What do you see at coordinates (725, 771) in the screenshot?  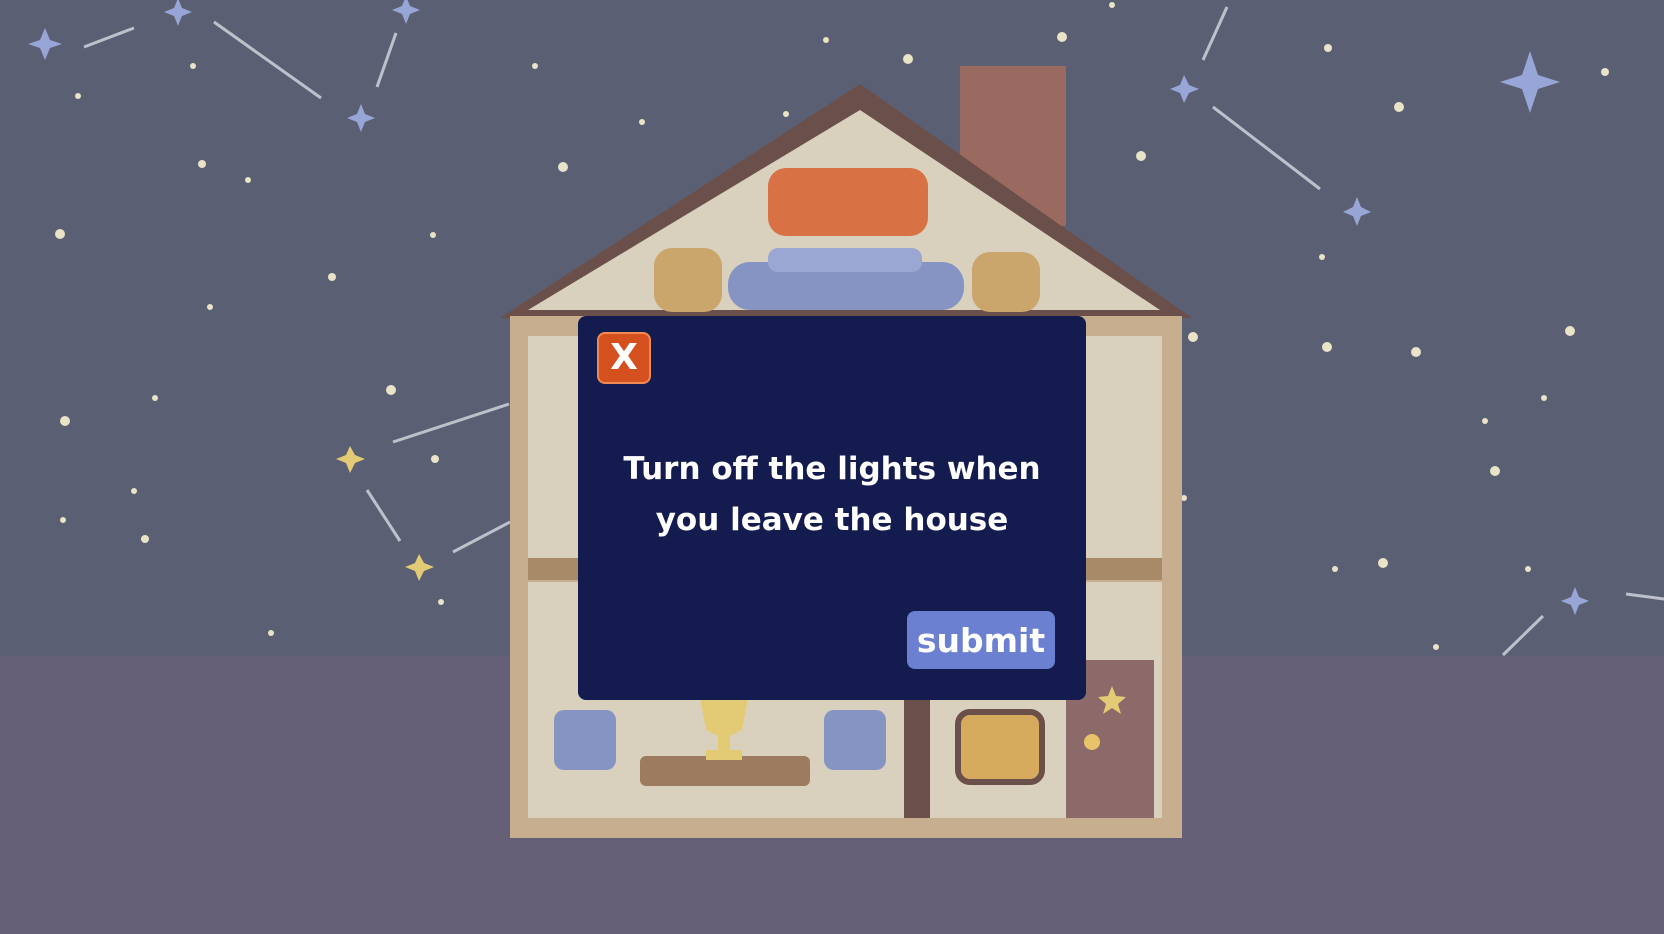 I see `table` at bounding box center [725, 771].